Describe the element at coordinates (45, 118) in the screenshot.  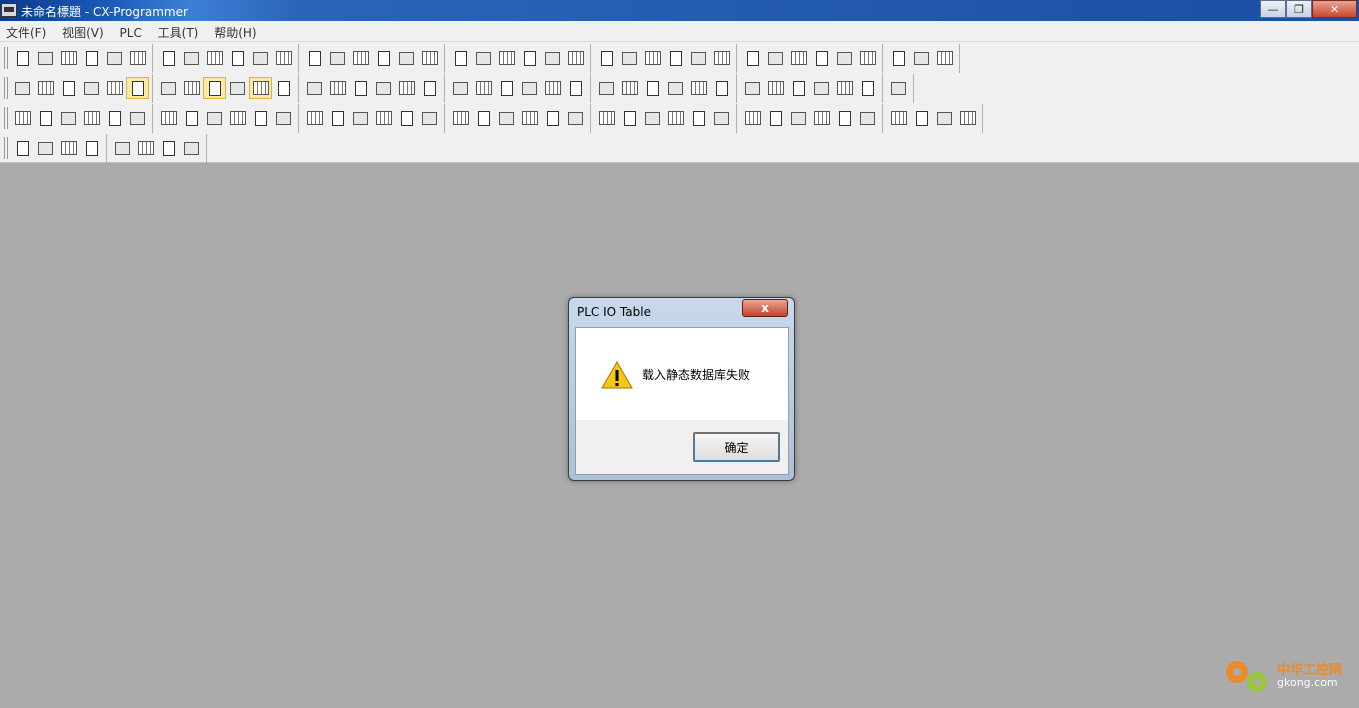
I see `graph-icon` at that location.